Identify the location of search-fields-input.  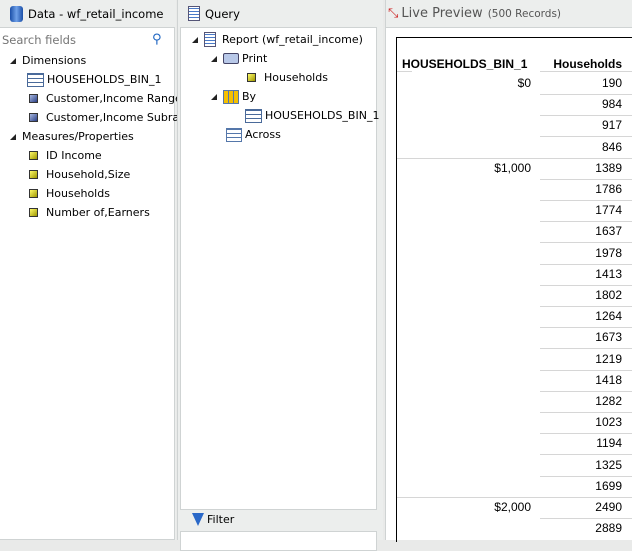
(72, 39).